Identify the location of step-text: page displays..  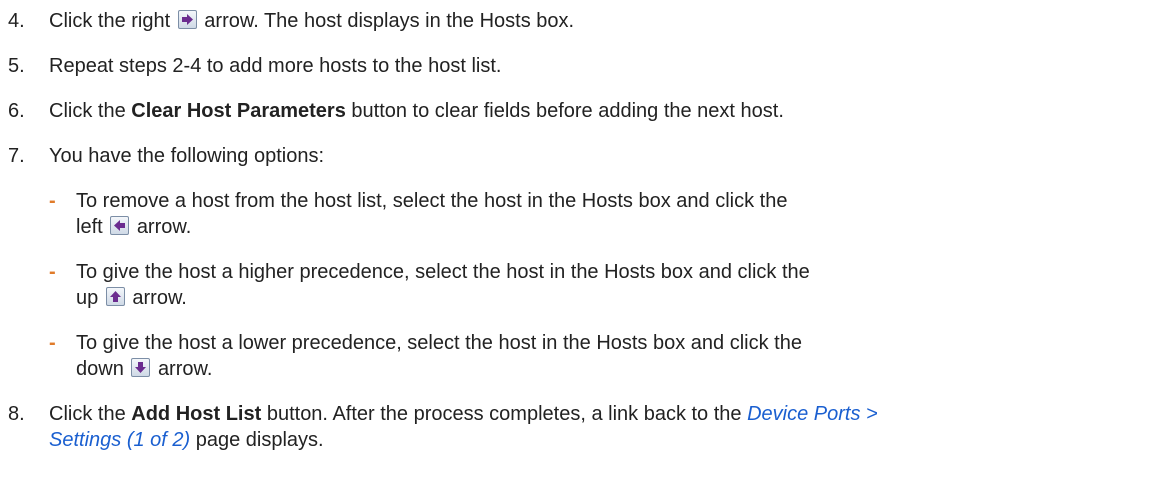
(259, 440).